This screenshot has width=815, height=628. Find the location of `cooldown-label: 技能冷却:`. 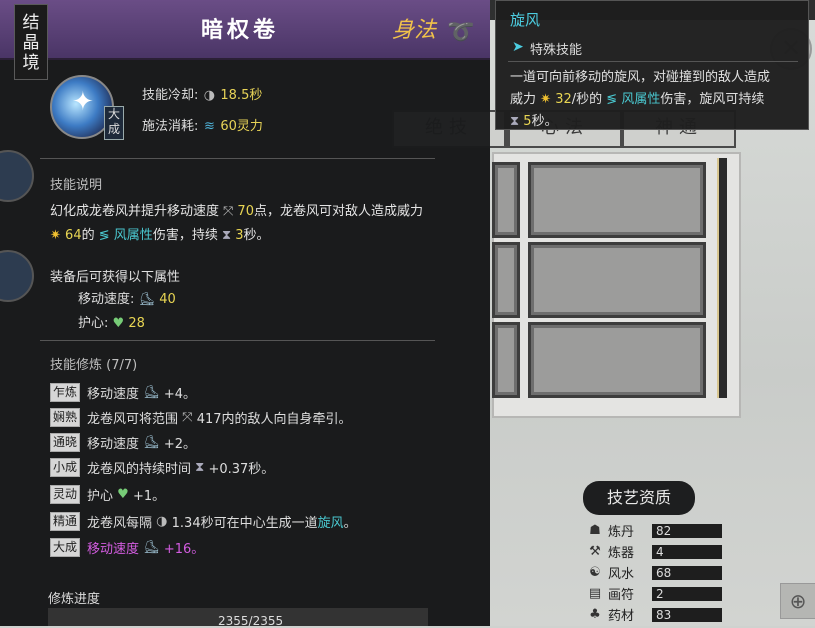

cooldown-label: 技能冷却: is located at coordinates (170, 95).